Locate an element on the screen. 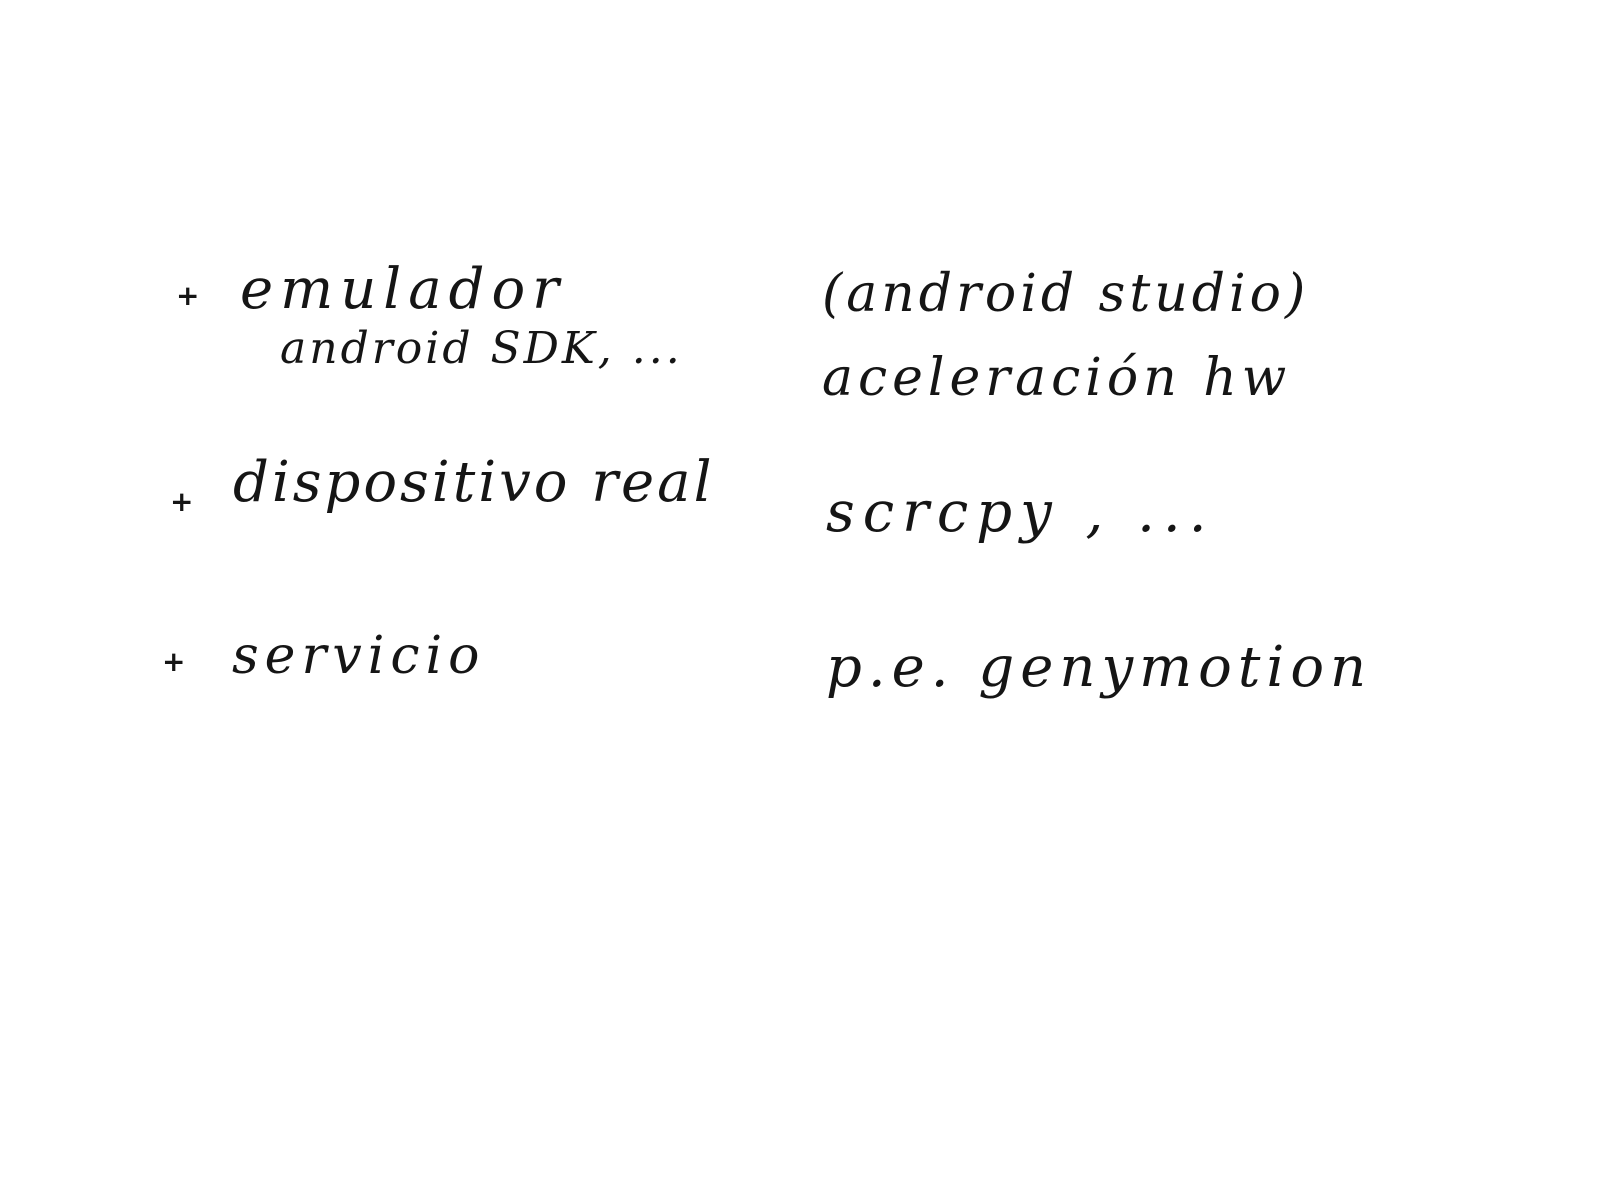 The width and height of the screenshot is (1600, 1200). note-dispositivo-real: dispositivo real is located at coordinates (474, 482).